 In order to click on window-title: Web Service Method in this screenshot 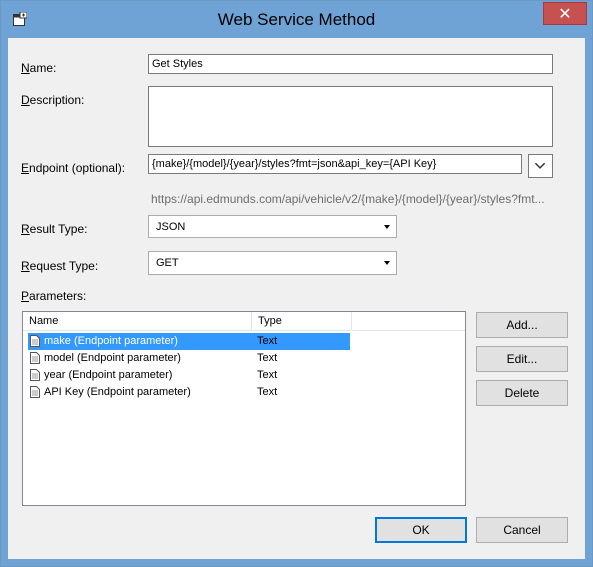, I will do `click(296, 19)`.